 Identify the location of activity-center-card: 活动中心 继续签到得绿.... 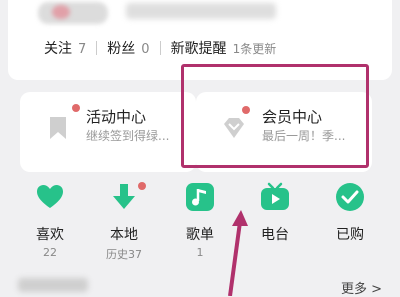
(108, 132).